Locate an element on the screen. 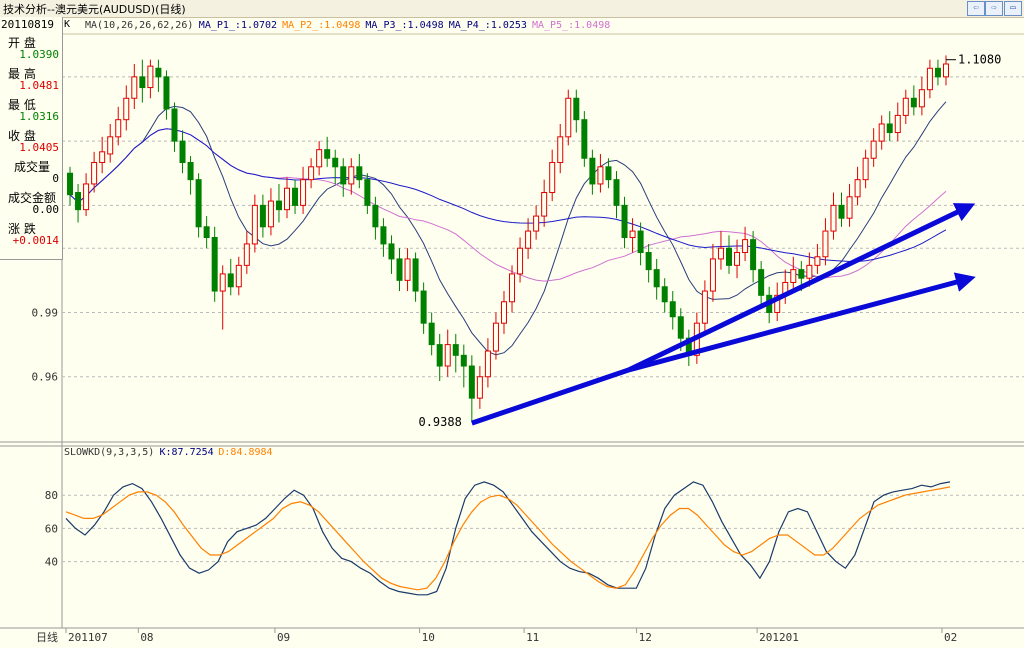 This screenshot has width=1024, height=648. legend-item: D:84.8984 is located at coordinates (245, 452).